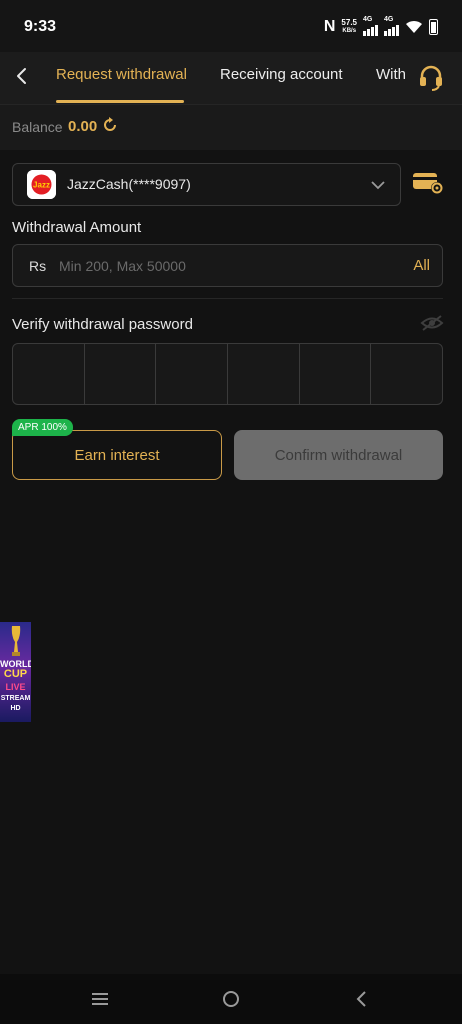 The width and height of the screenshot is (462, 1024). I want to click on promo-line-5: HD, so click(15, 708).